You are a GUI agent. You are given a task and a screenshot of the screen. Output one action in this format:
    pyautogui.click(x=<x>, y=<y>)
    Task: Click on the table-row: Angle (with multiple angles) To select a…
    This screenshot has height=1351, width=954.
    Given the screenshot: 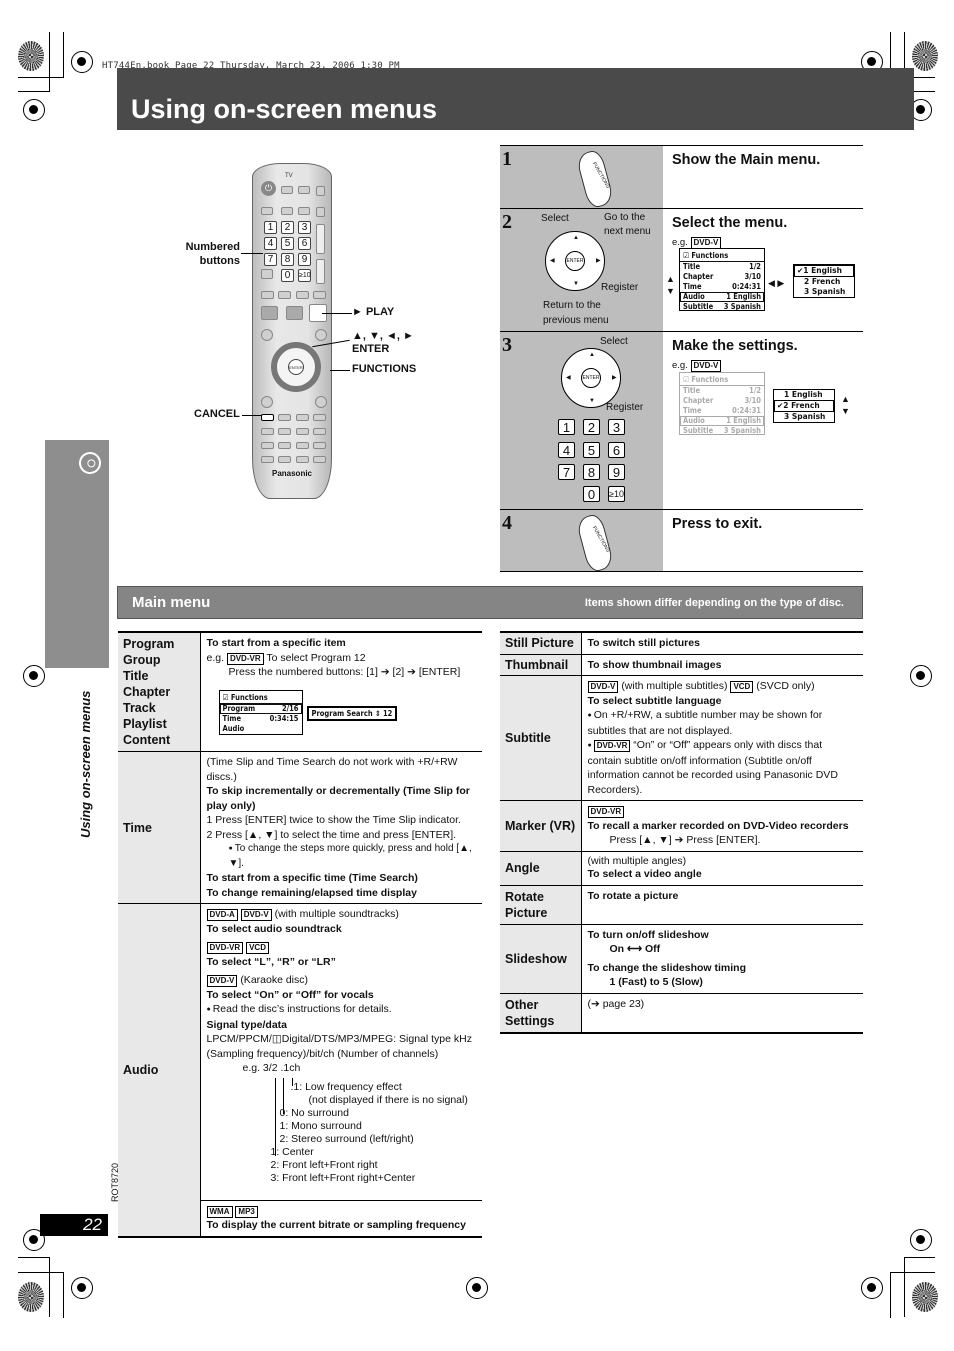 What is the action you would take?
    pyautogui.click(x=681, y=868)
    